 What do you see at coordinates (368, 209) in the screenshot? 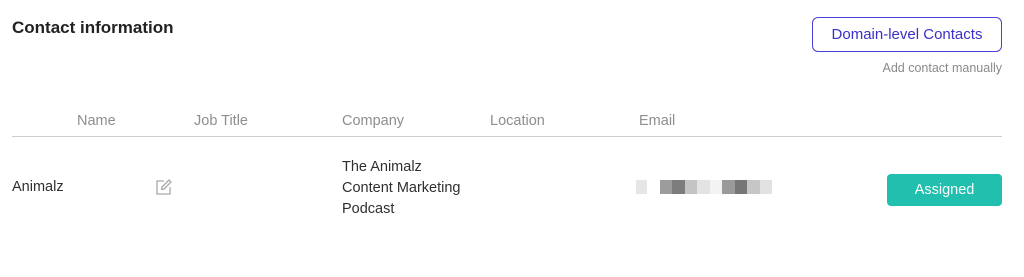
I see `company-line: Podcast` at bounding box center [368, 209].